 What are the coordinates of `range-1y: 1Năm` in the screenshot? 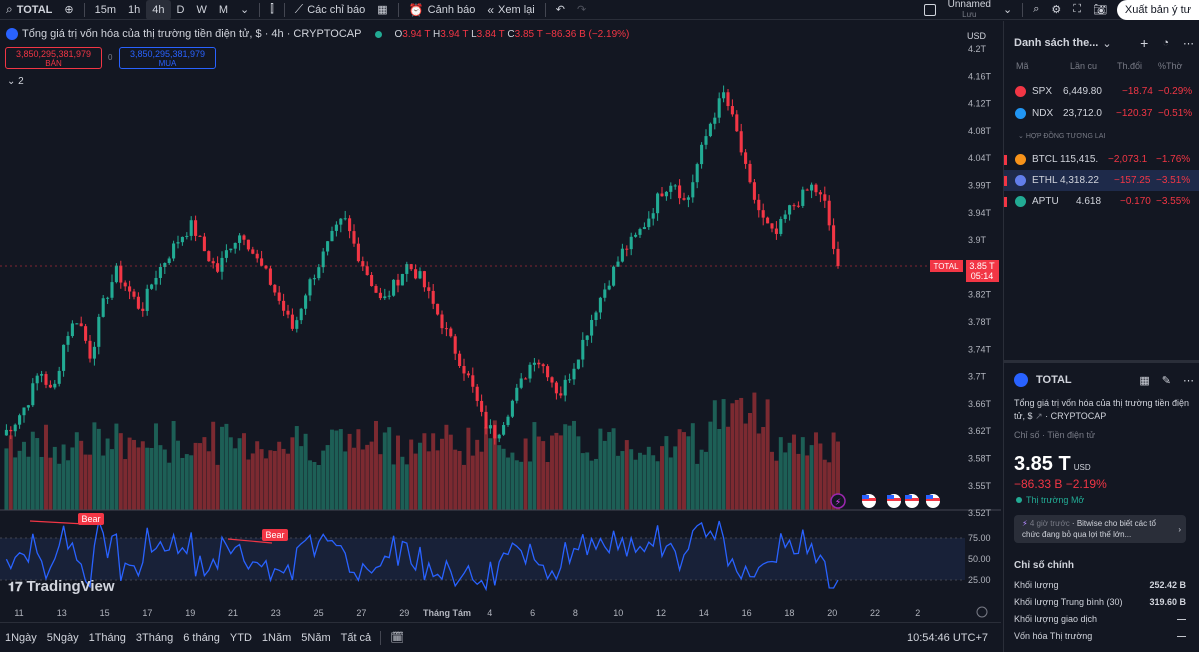 It's located at (276, 638).